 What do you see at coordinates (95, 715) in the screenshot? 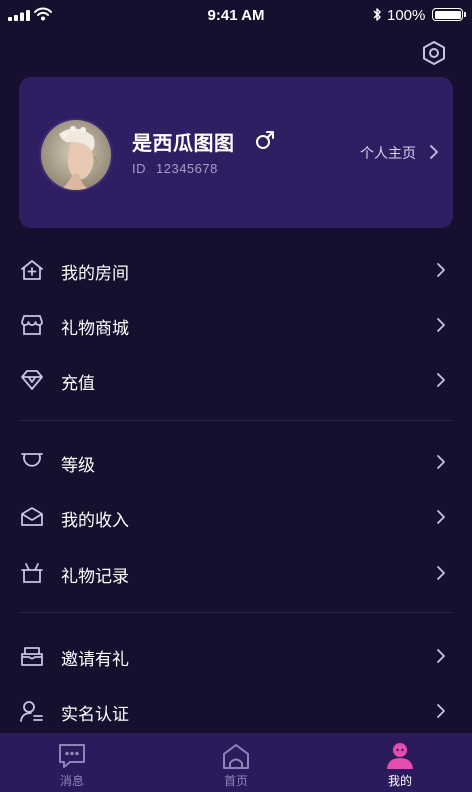
I see `menu-item-label: 实名认证` at bounding box center [95, 715].